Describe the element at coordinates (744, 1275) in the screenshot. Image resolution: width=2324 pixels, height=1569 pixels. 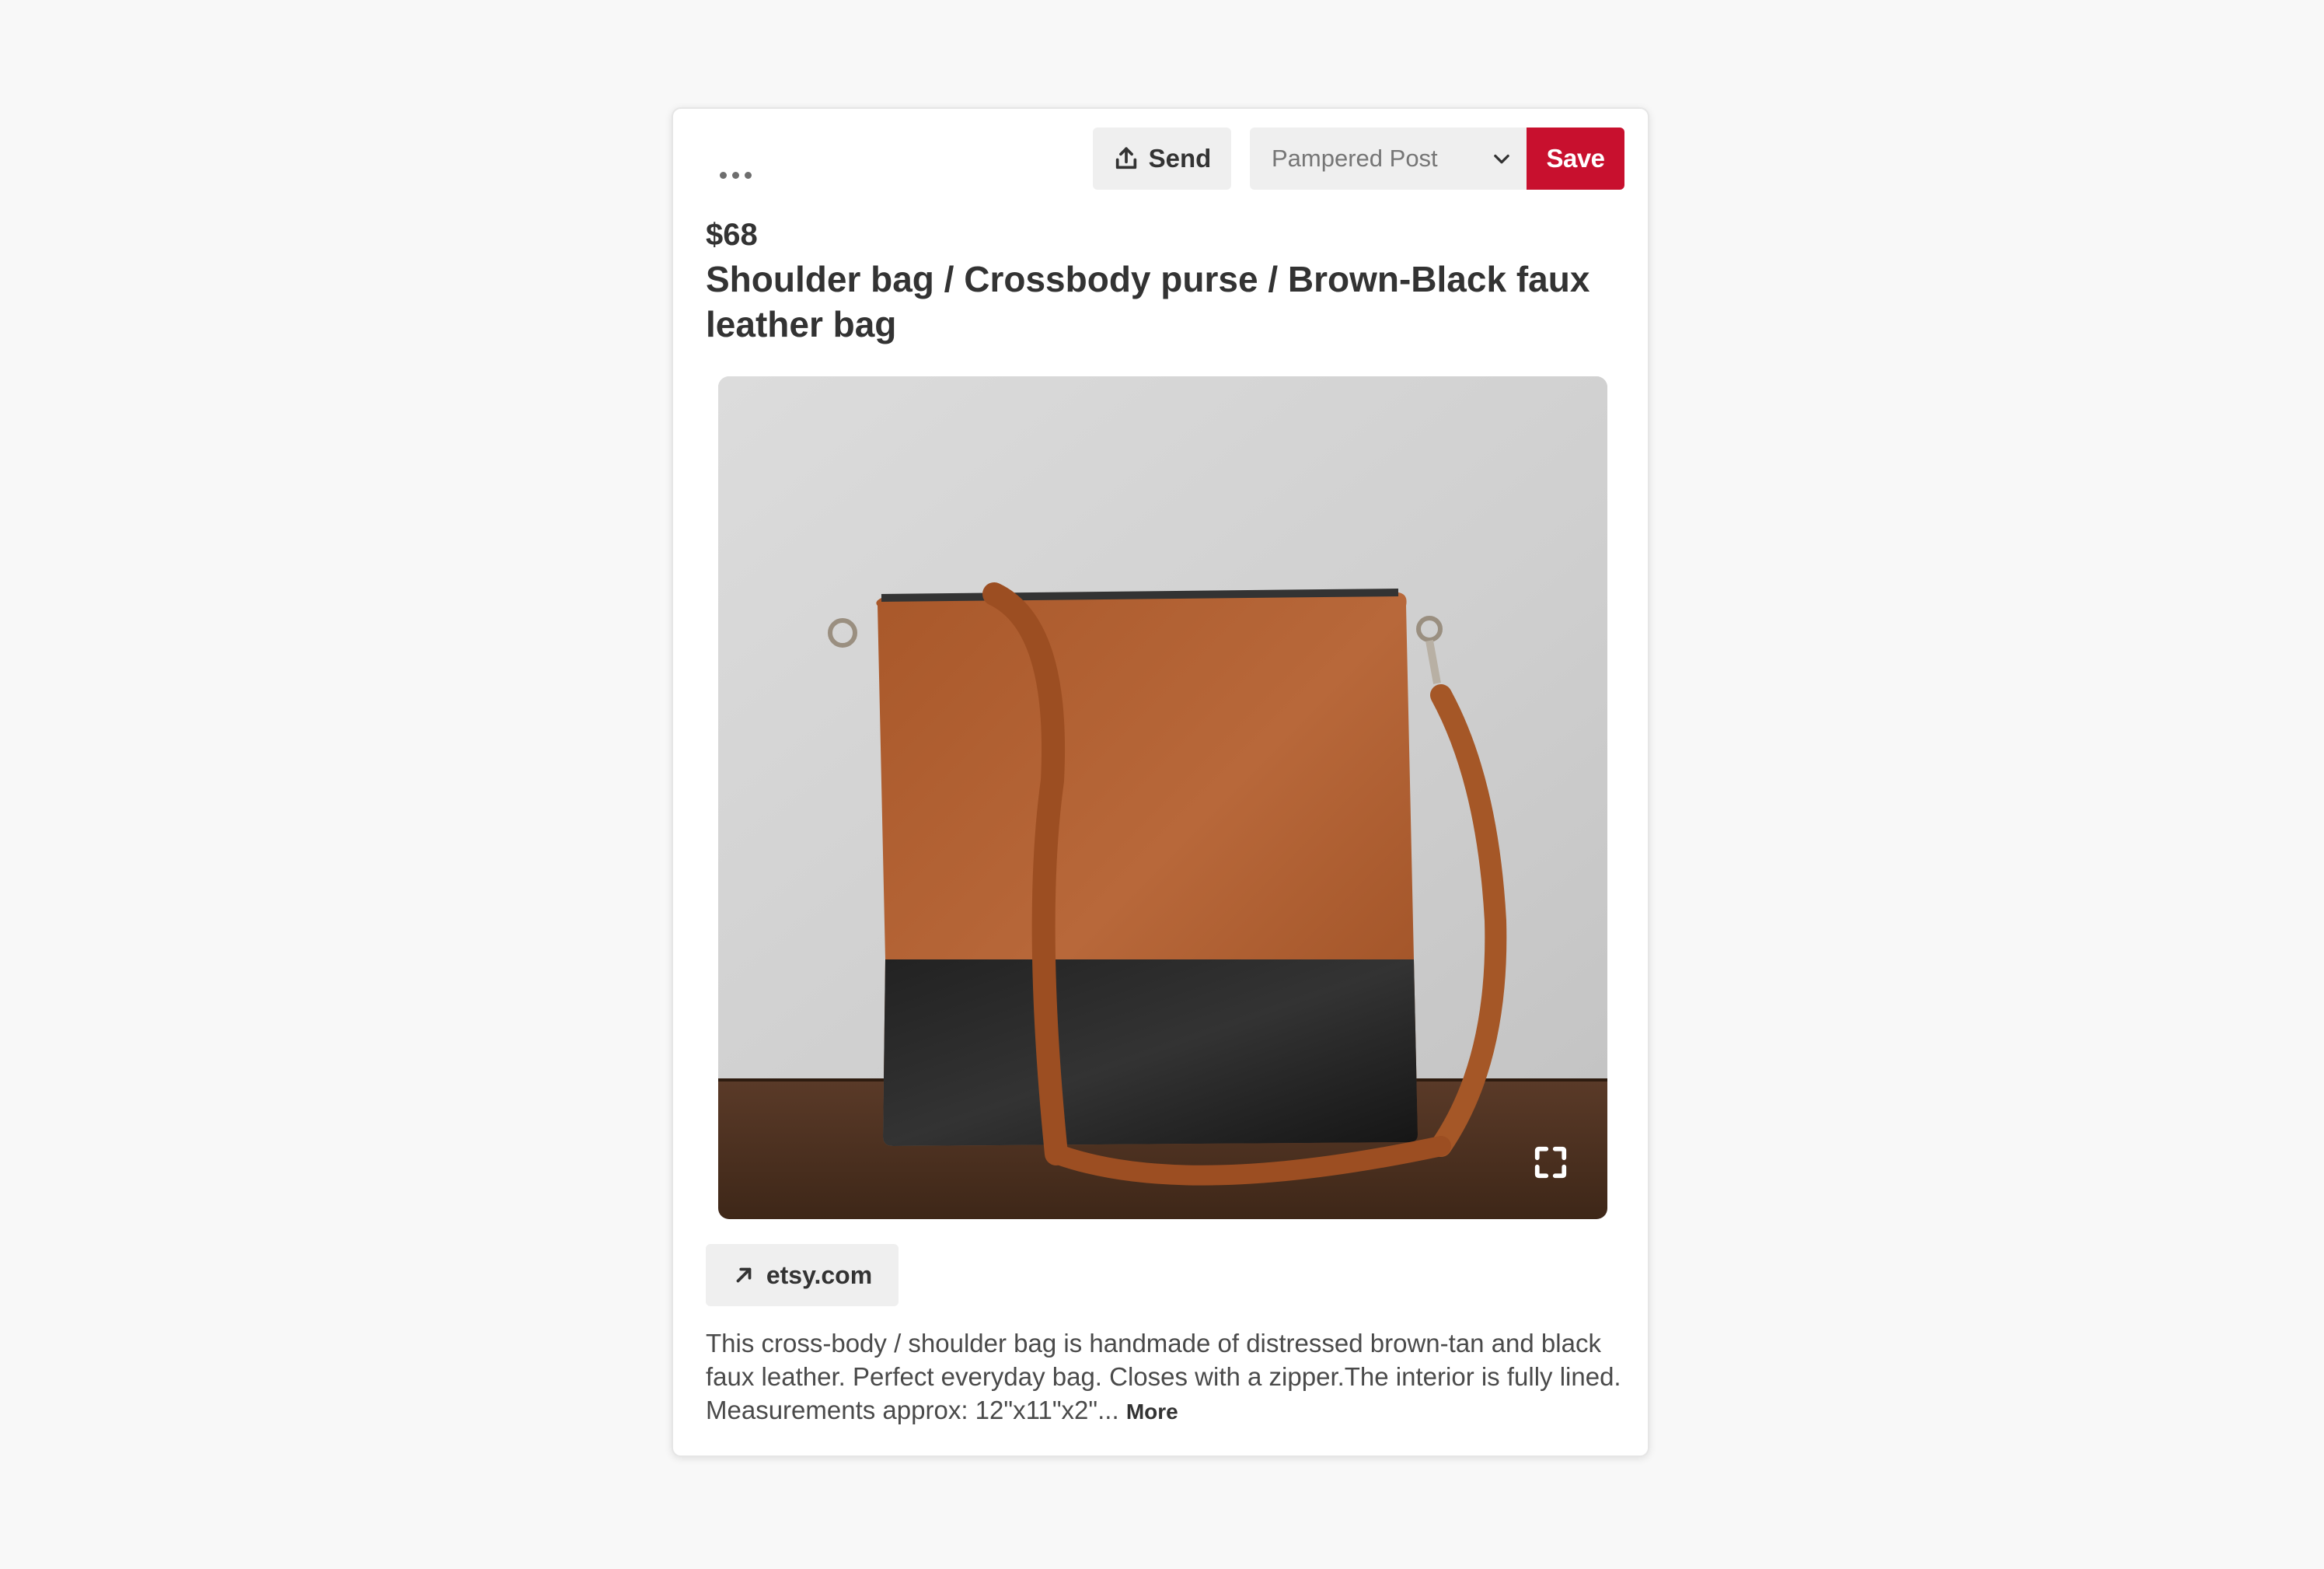
I see `arrow-up-right-icon` at that location.